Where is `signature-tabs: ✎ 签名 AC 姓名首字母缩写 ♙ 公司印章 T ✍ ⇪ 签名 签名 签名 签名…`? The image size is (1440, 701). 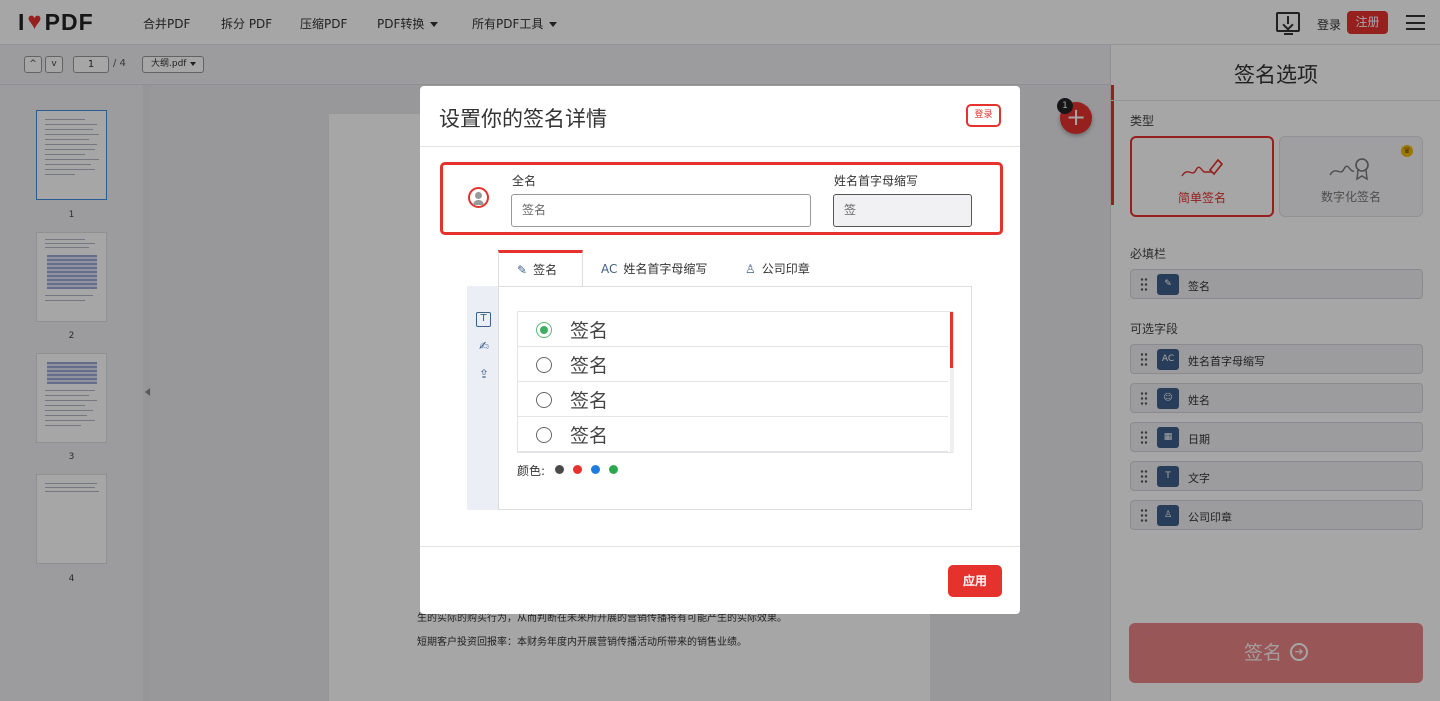 signature-tabs: ✎ 签名 AC 姓名首字母缩写 ♙ 公司印章 T ✍ ⇪ 签名 签名 签名 签名… is located at coordinates (719, 380).